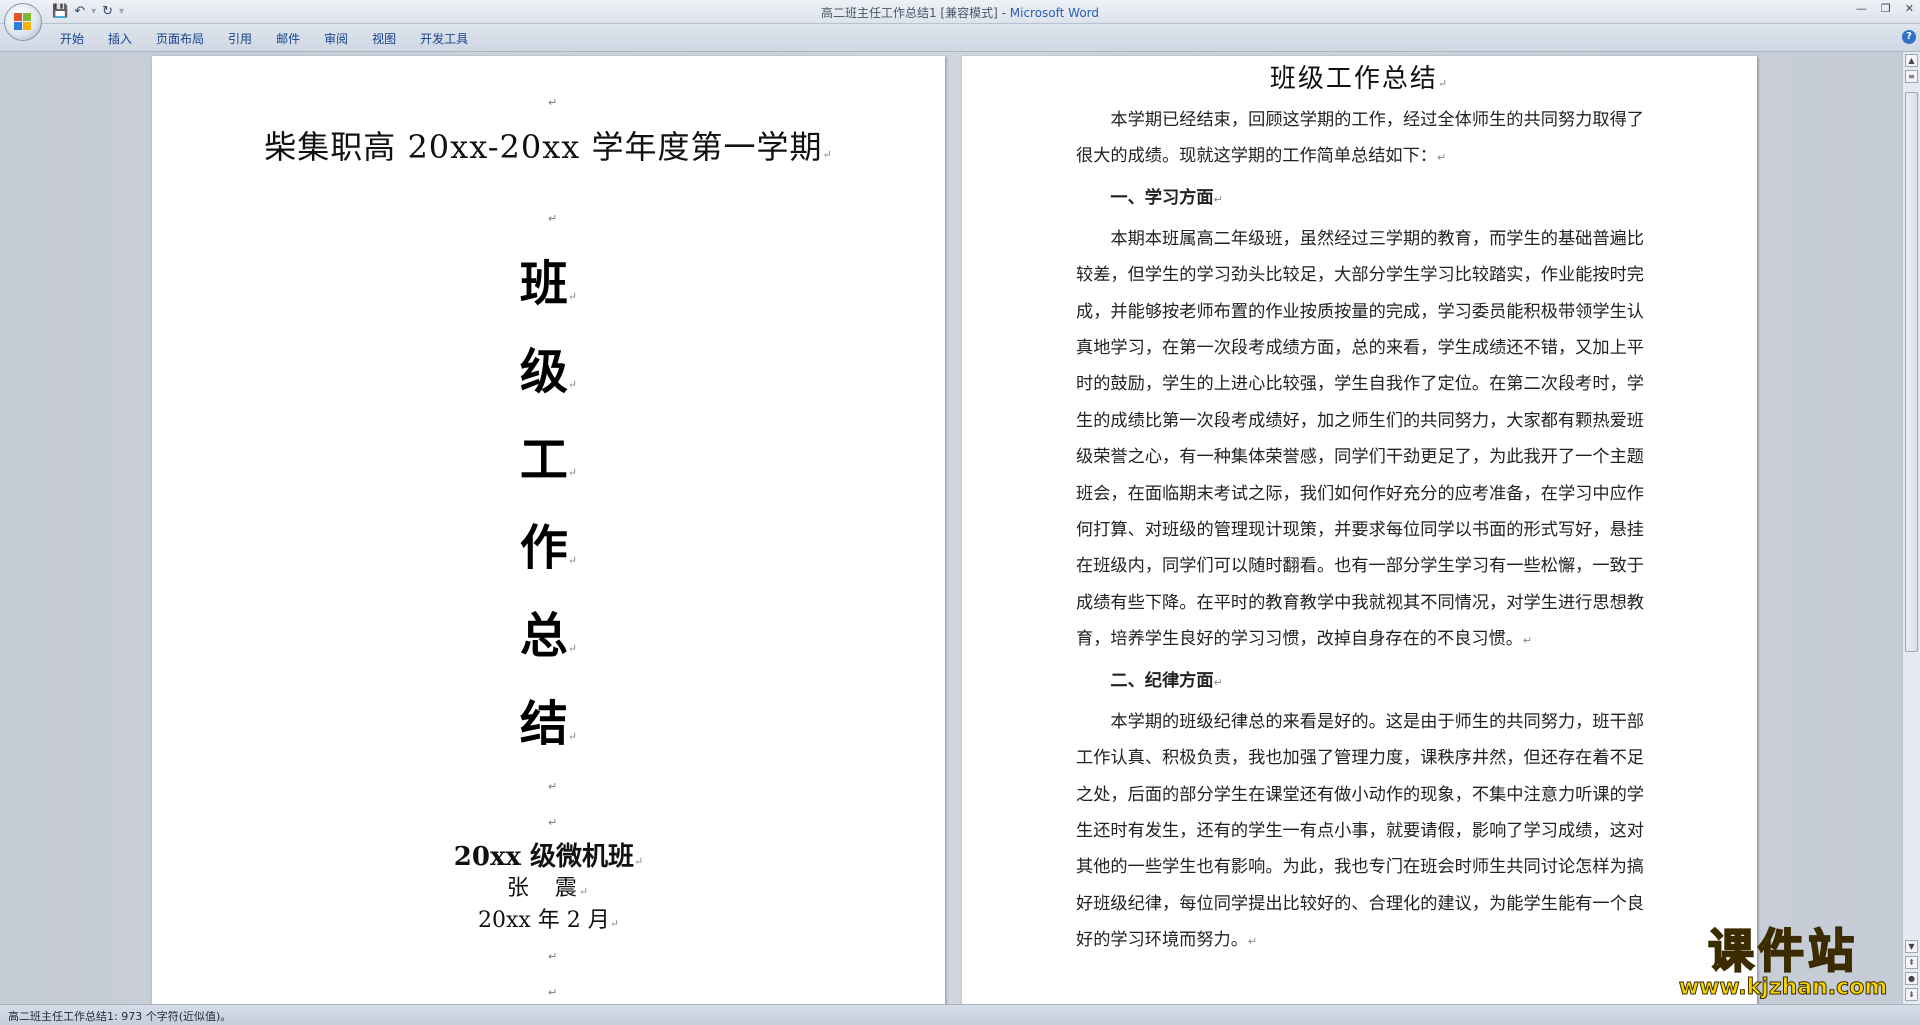  What do you see at coordinates (915, 13) in the screenshot?
I see `document-name: 高二班主任工作总结1 [兼容模式] -` at bounding box center [915, 13].